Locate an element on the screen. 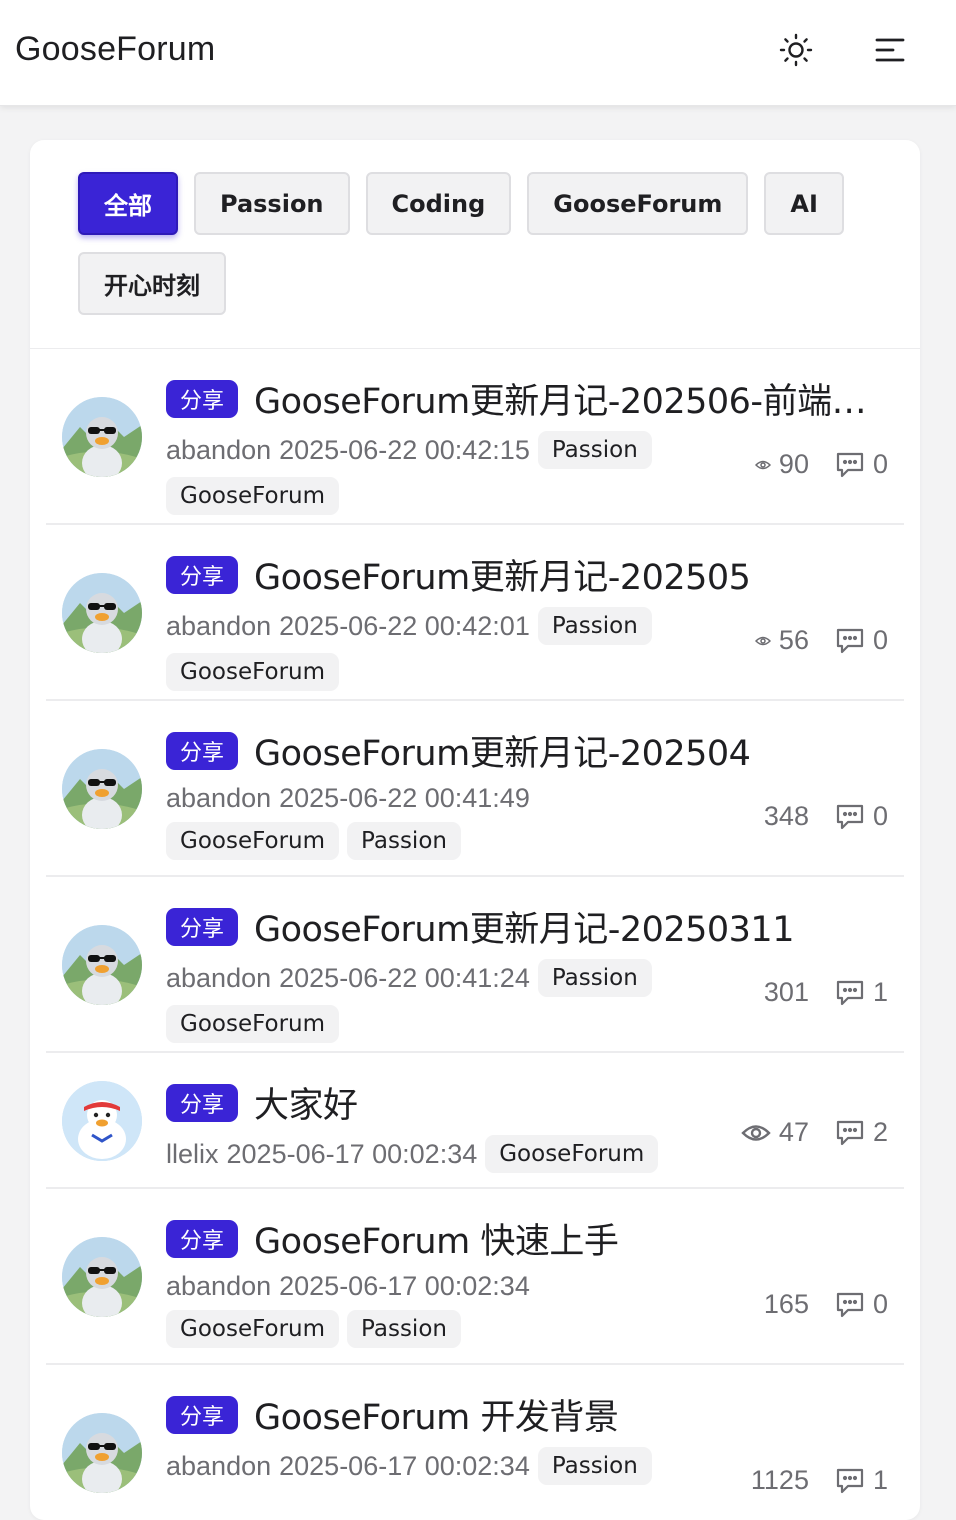 The height and width of the screenshot is (1520, 956). post-title-link: GooseForum更新月记-202505 is located at coordinates (502, 574).